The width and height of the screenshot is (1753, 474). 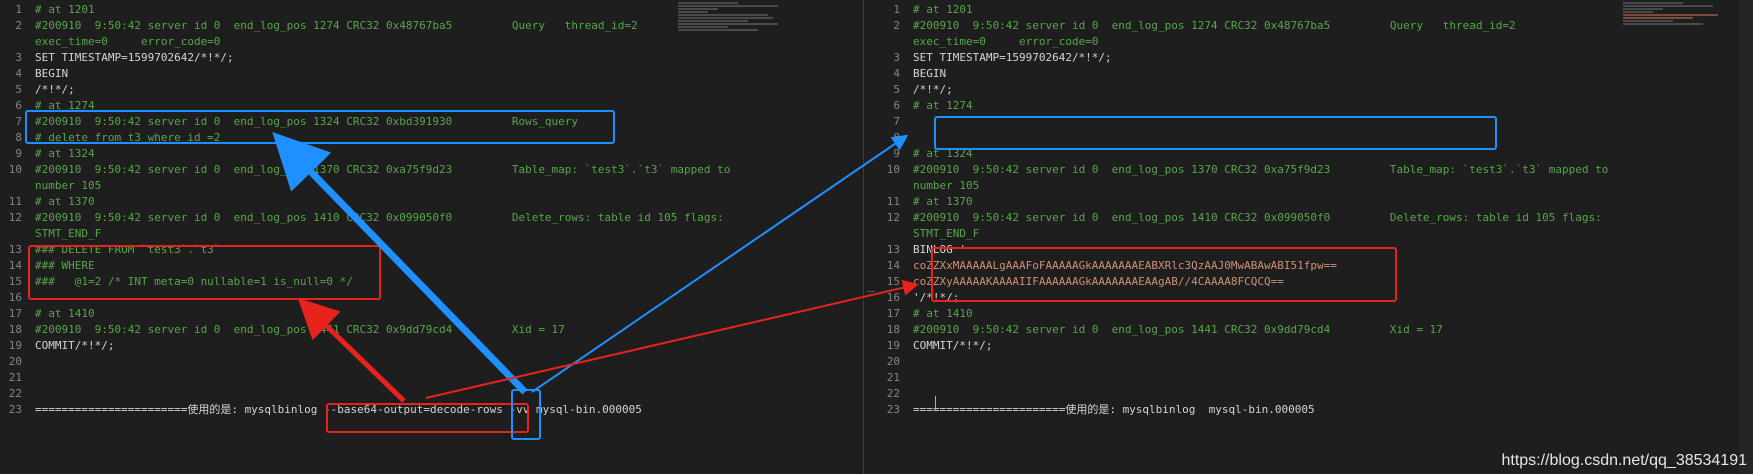 I want to click on line-text: # at 1370, so click(x=943, y=202).